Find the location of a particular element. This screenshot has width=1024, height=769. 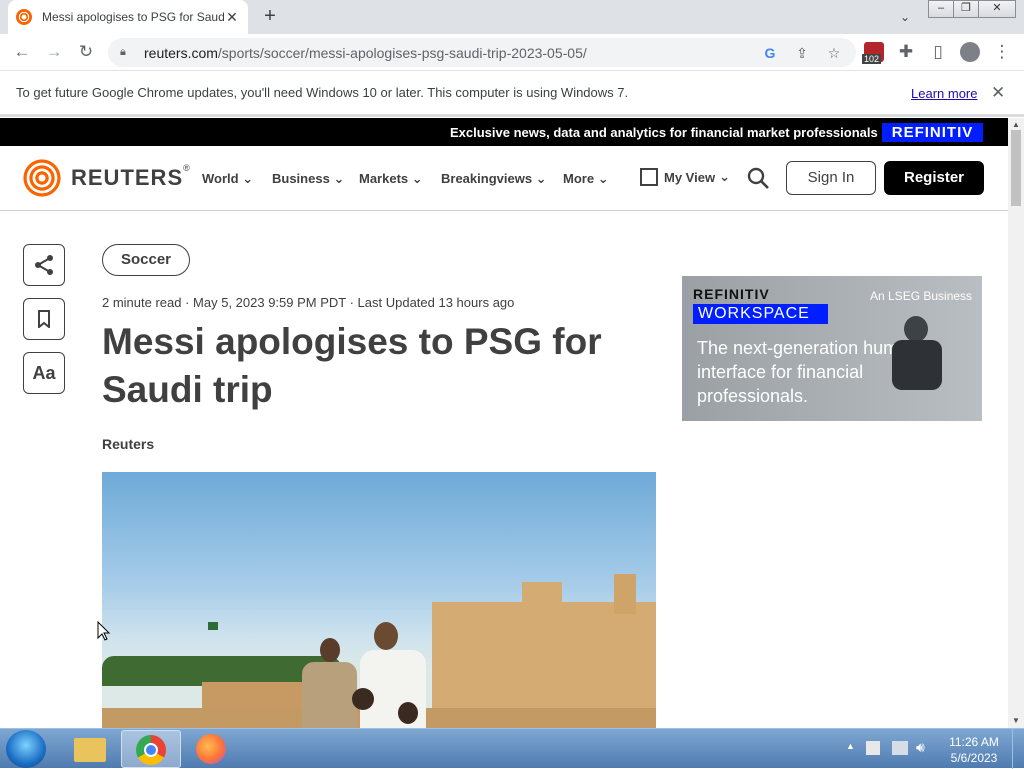

forward-icon: → is located at coordinates (54, 52).